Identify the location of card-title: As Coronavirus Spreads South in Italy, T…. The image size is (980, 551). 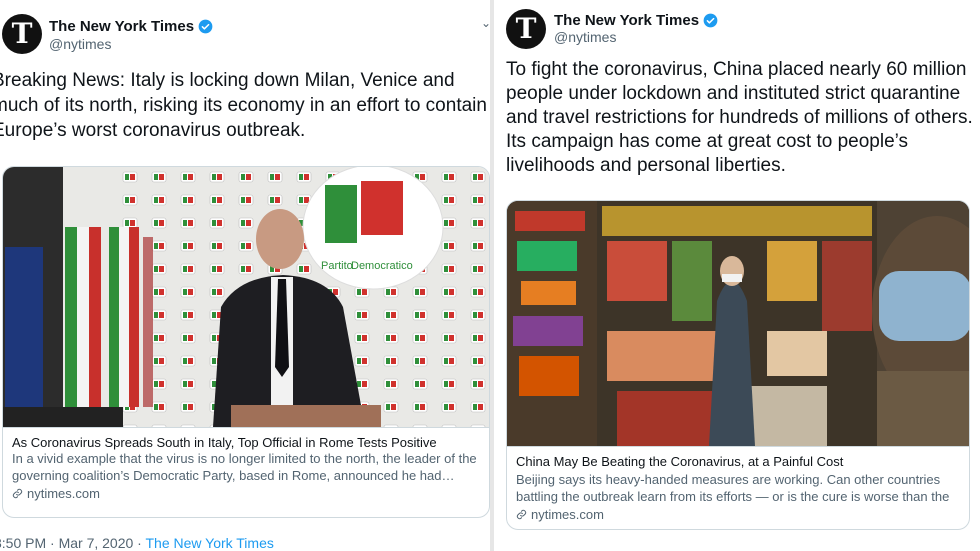
(246, 442).